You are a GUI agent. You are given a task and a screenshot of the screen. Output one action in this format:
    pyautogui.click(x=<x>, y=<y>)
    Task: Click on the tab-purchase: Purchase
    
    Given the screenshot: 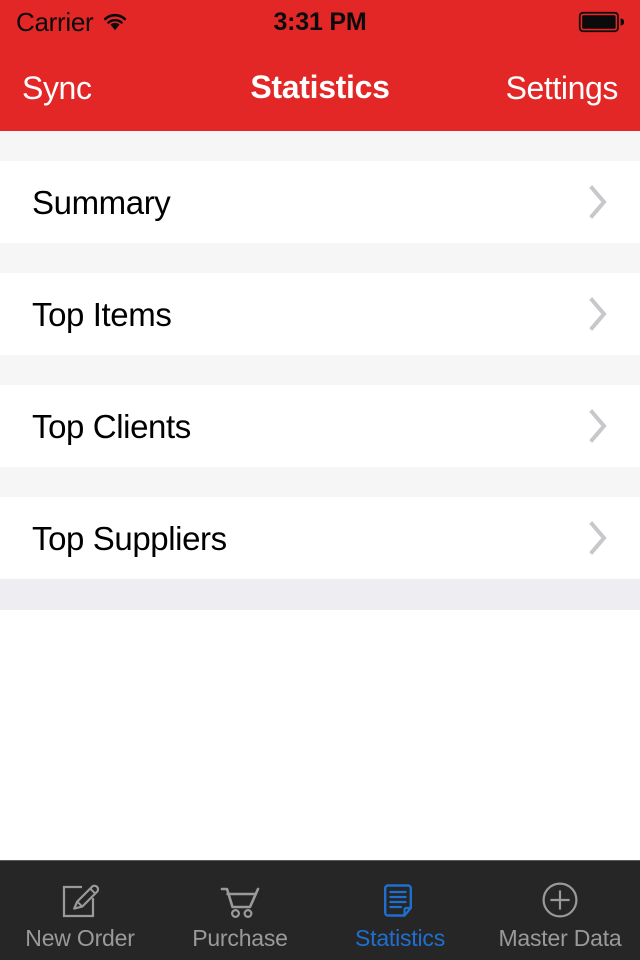 What is the action you would take?
    pyautogui.click(x=240, y=910)
    